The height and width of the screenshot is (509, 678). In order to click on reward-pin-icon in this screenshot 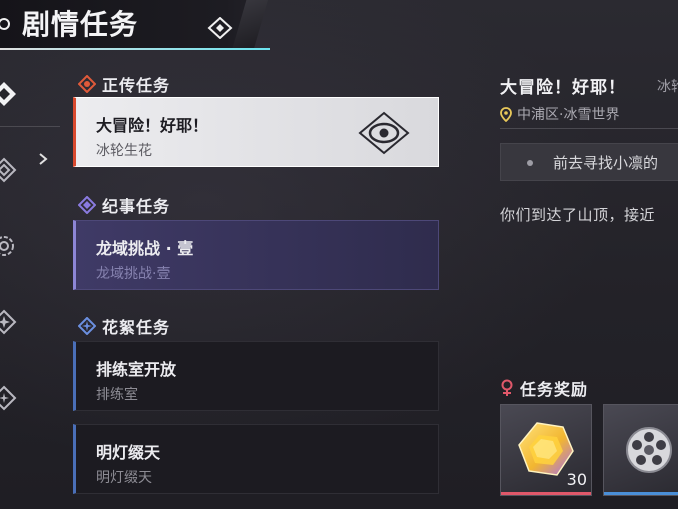, I will do `click(507, 387)`.